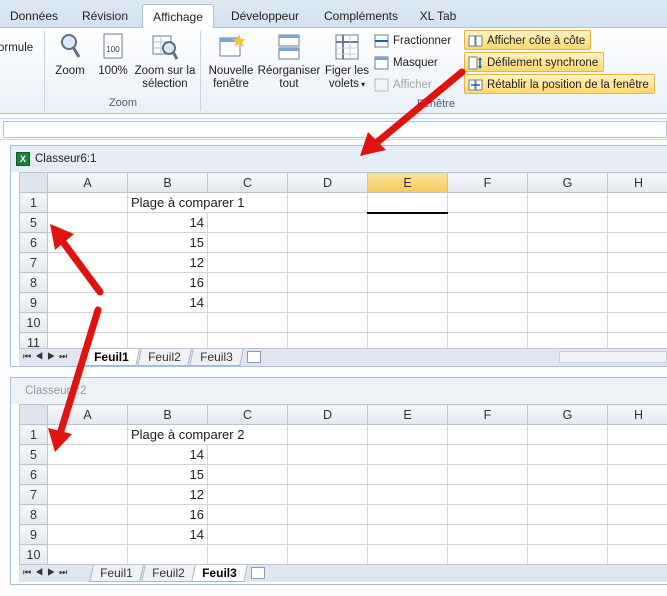 Image resolution: width=667 pixels, height=596 pixels. I want to click on synchronous-scrolling-button: Défilement synchrone, so click(534, 62).